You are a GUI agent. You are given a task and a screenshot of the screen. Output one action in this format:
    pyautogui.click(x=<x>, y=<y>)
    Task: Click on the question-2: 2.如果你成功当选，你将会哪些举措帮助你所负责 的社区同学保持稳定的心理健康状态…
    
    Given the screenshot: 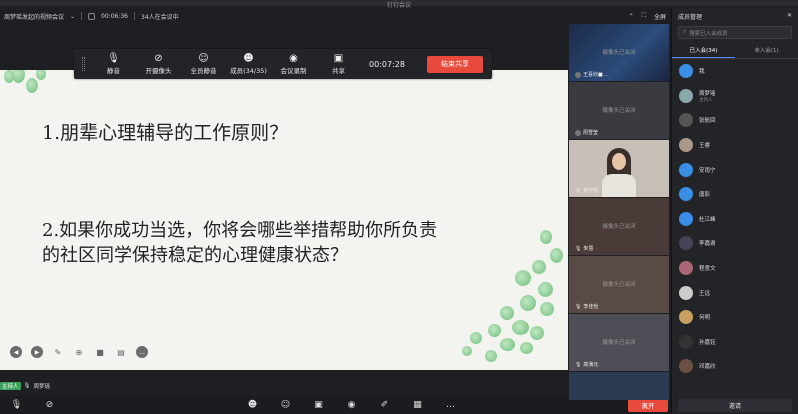 What is the action you would take?
    pyautogui.click(x=292, y=243)
    